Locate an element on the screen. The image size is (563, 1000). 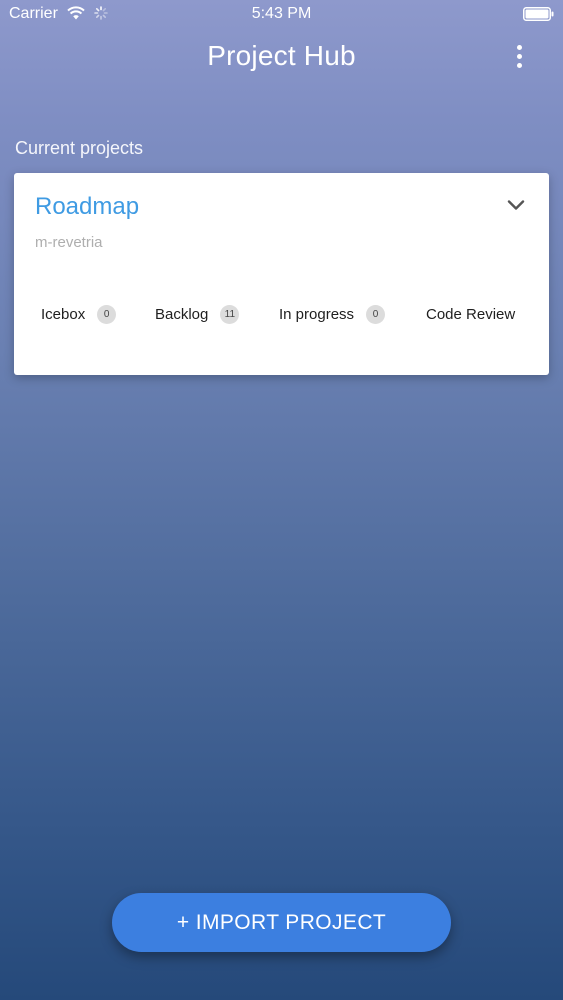
lane-label: In progress is located at coordinates (317, 314).